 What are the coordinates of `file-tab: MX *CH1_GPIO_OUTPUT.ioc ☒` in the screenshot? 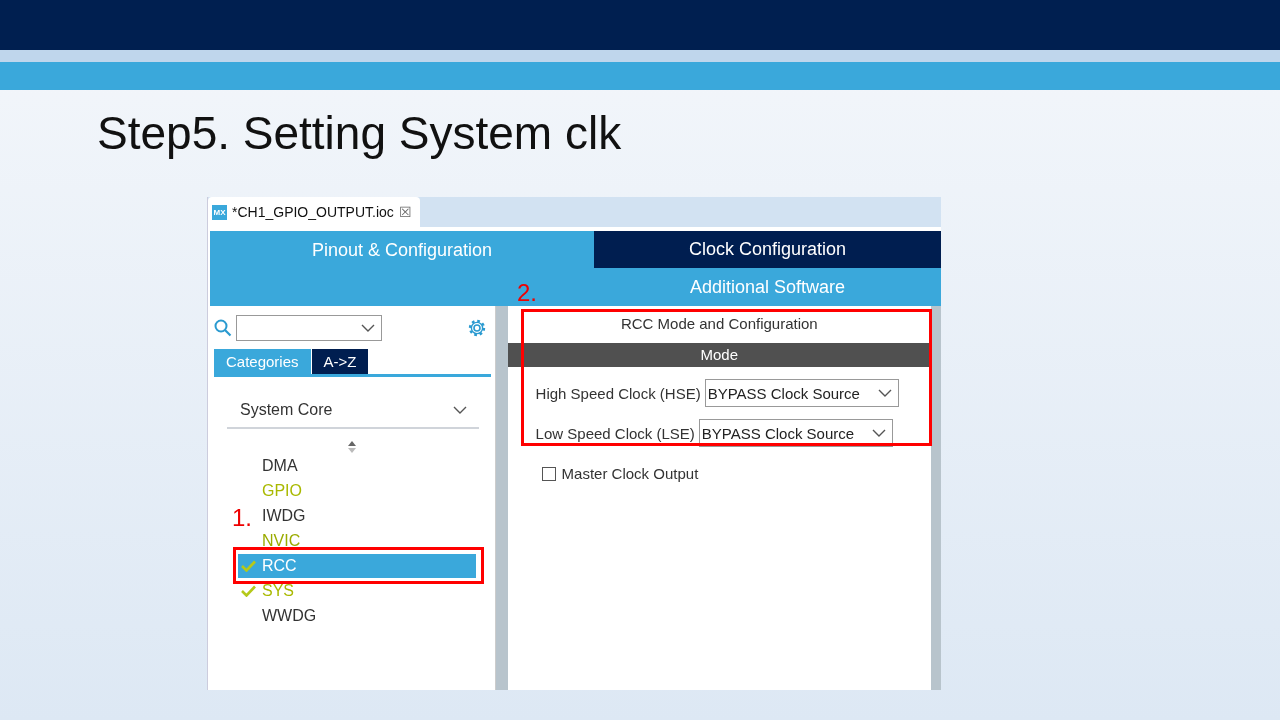 It's located at (314, 212).